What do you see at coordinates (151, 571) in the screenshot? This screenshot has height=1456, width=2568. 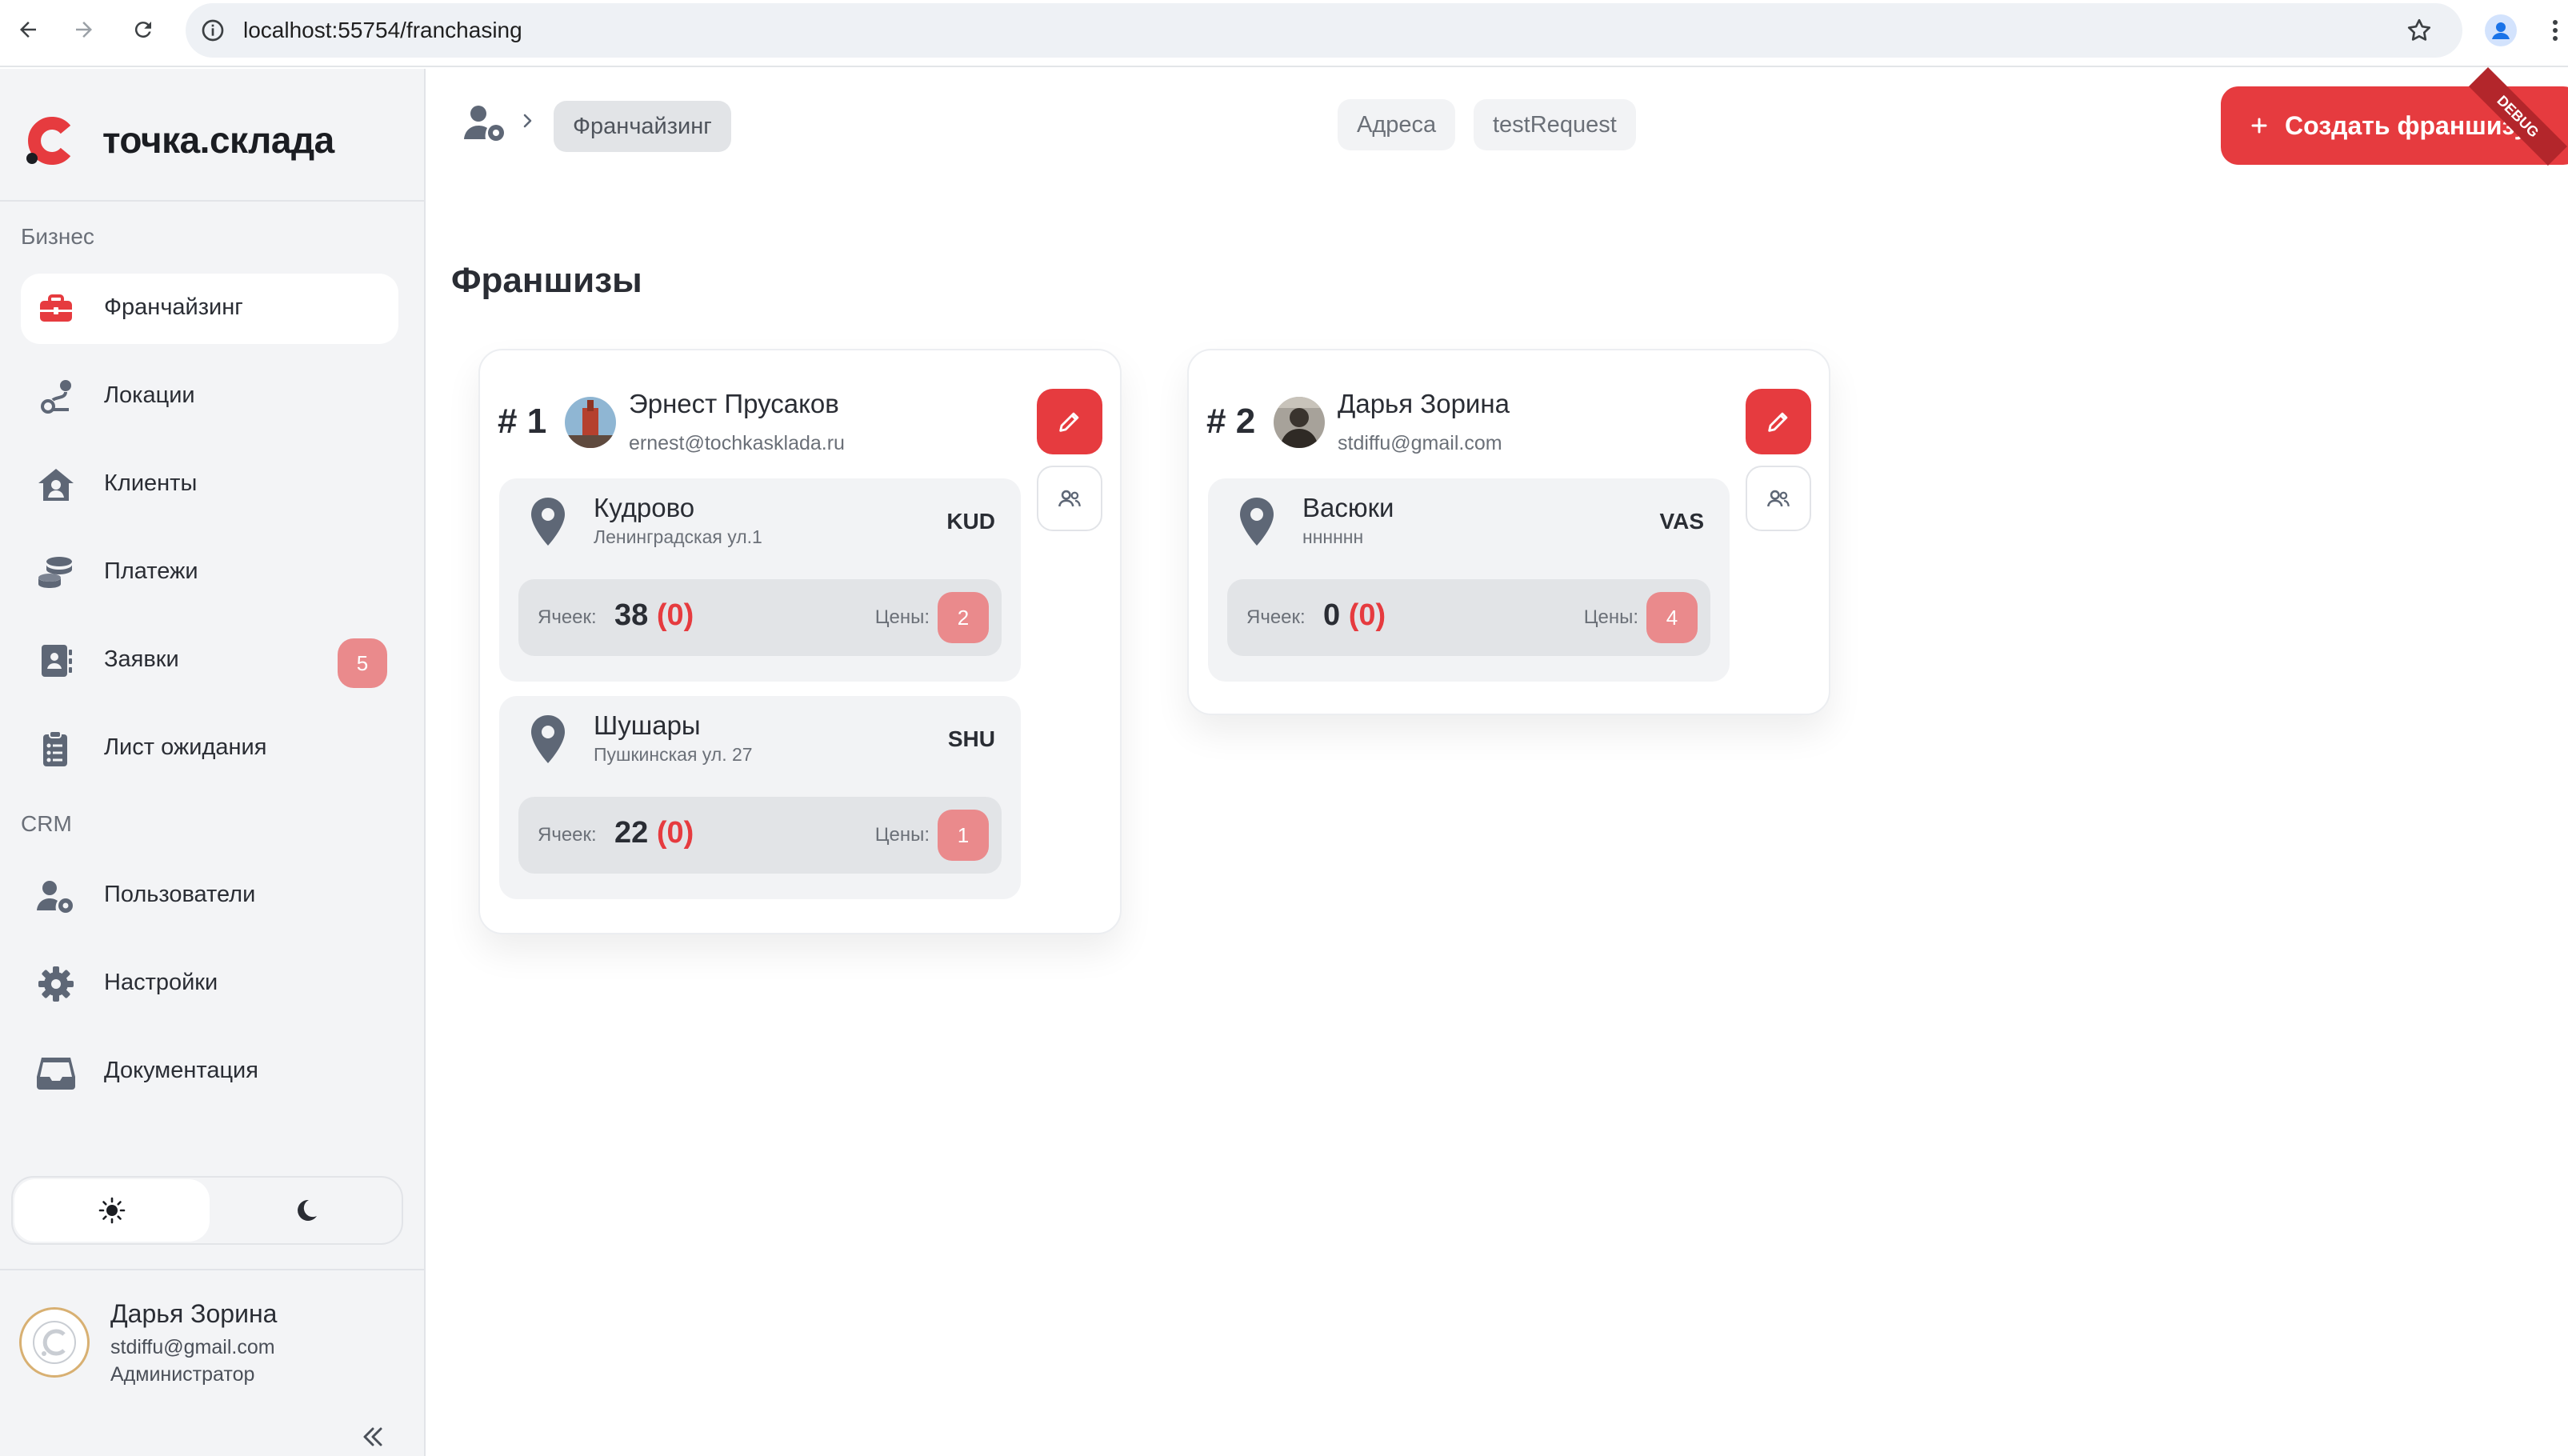 I see `sidebar-item-label: Платежи` at bounding box center [151, 571].